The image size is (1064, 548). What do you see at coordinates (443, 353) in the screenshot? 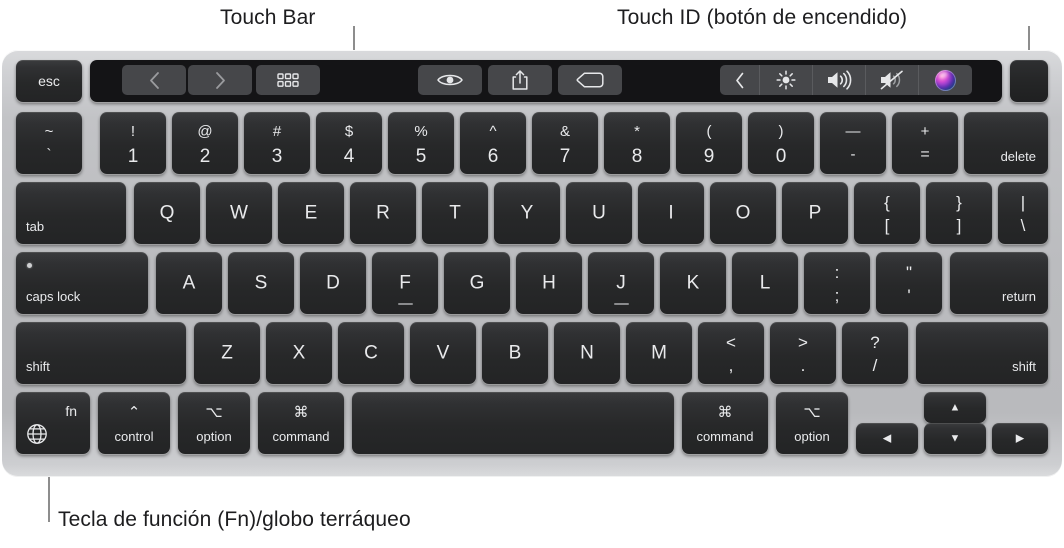
I see `key-v: V` at bounding box center [443, 353].